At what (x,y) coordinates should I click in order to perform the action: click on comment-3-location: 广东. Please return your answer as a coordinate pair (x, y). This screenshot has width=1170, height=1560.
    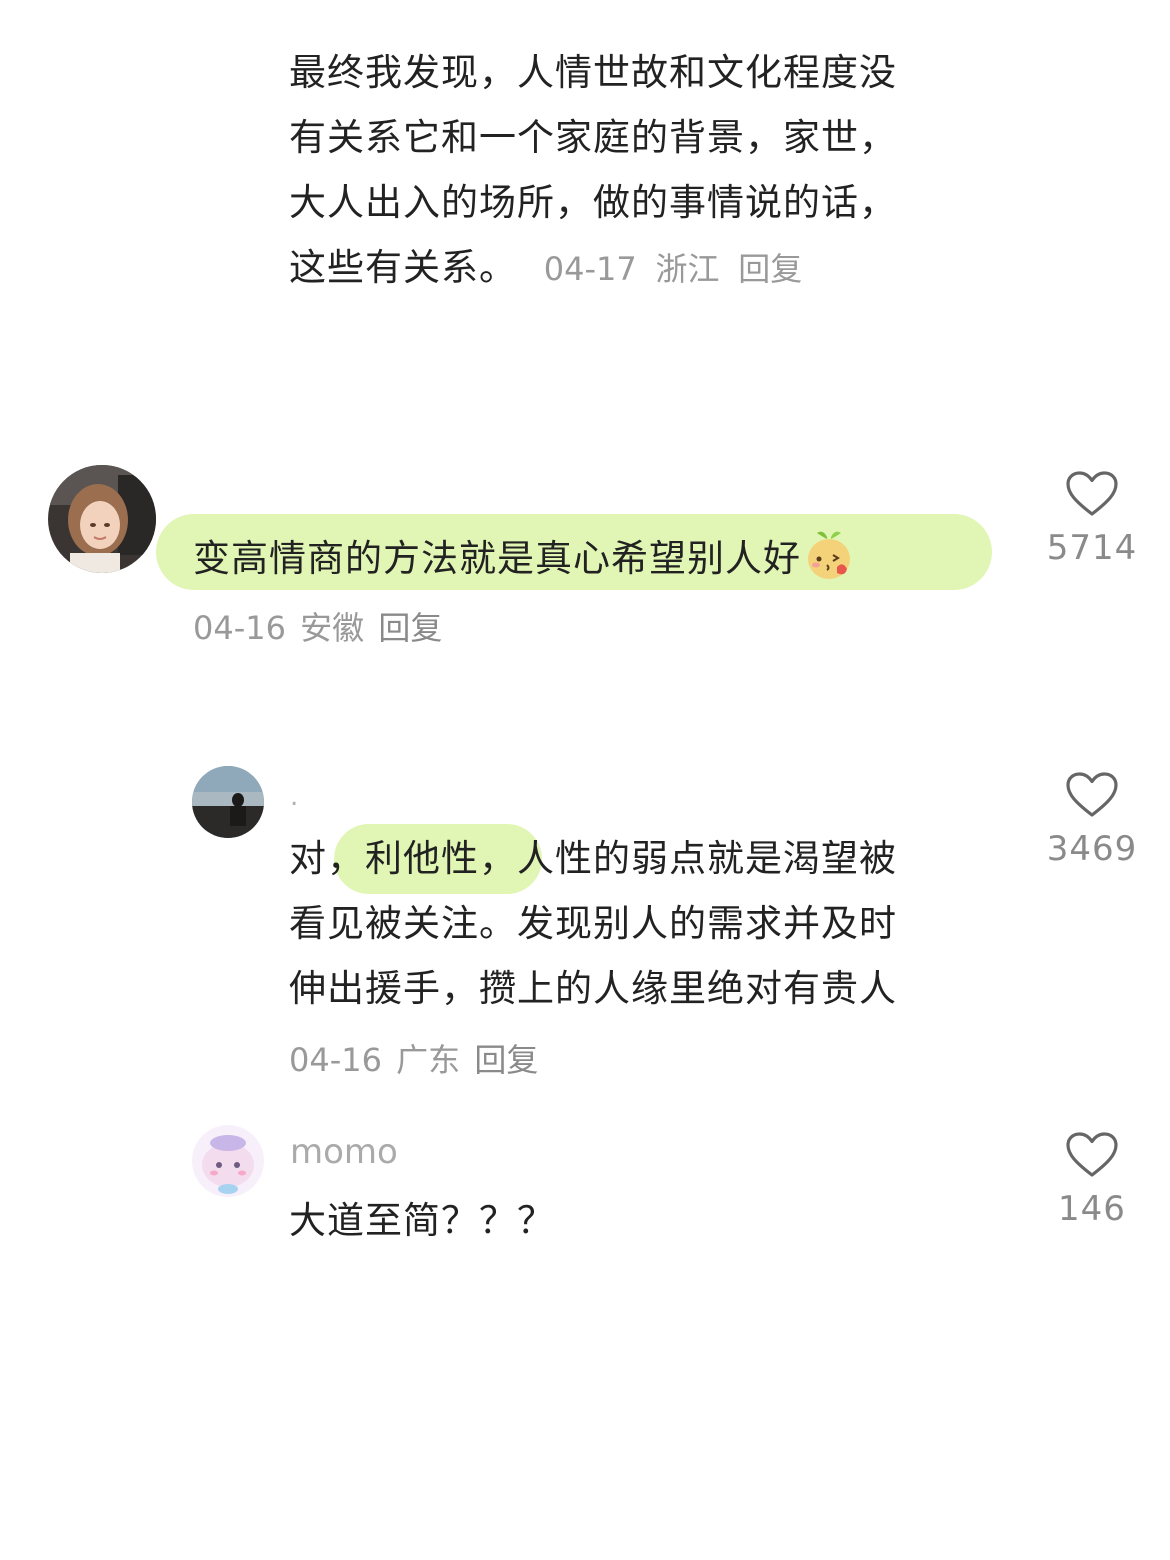
    Looking at the image, I should click on (428, 1060).